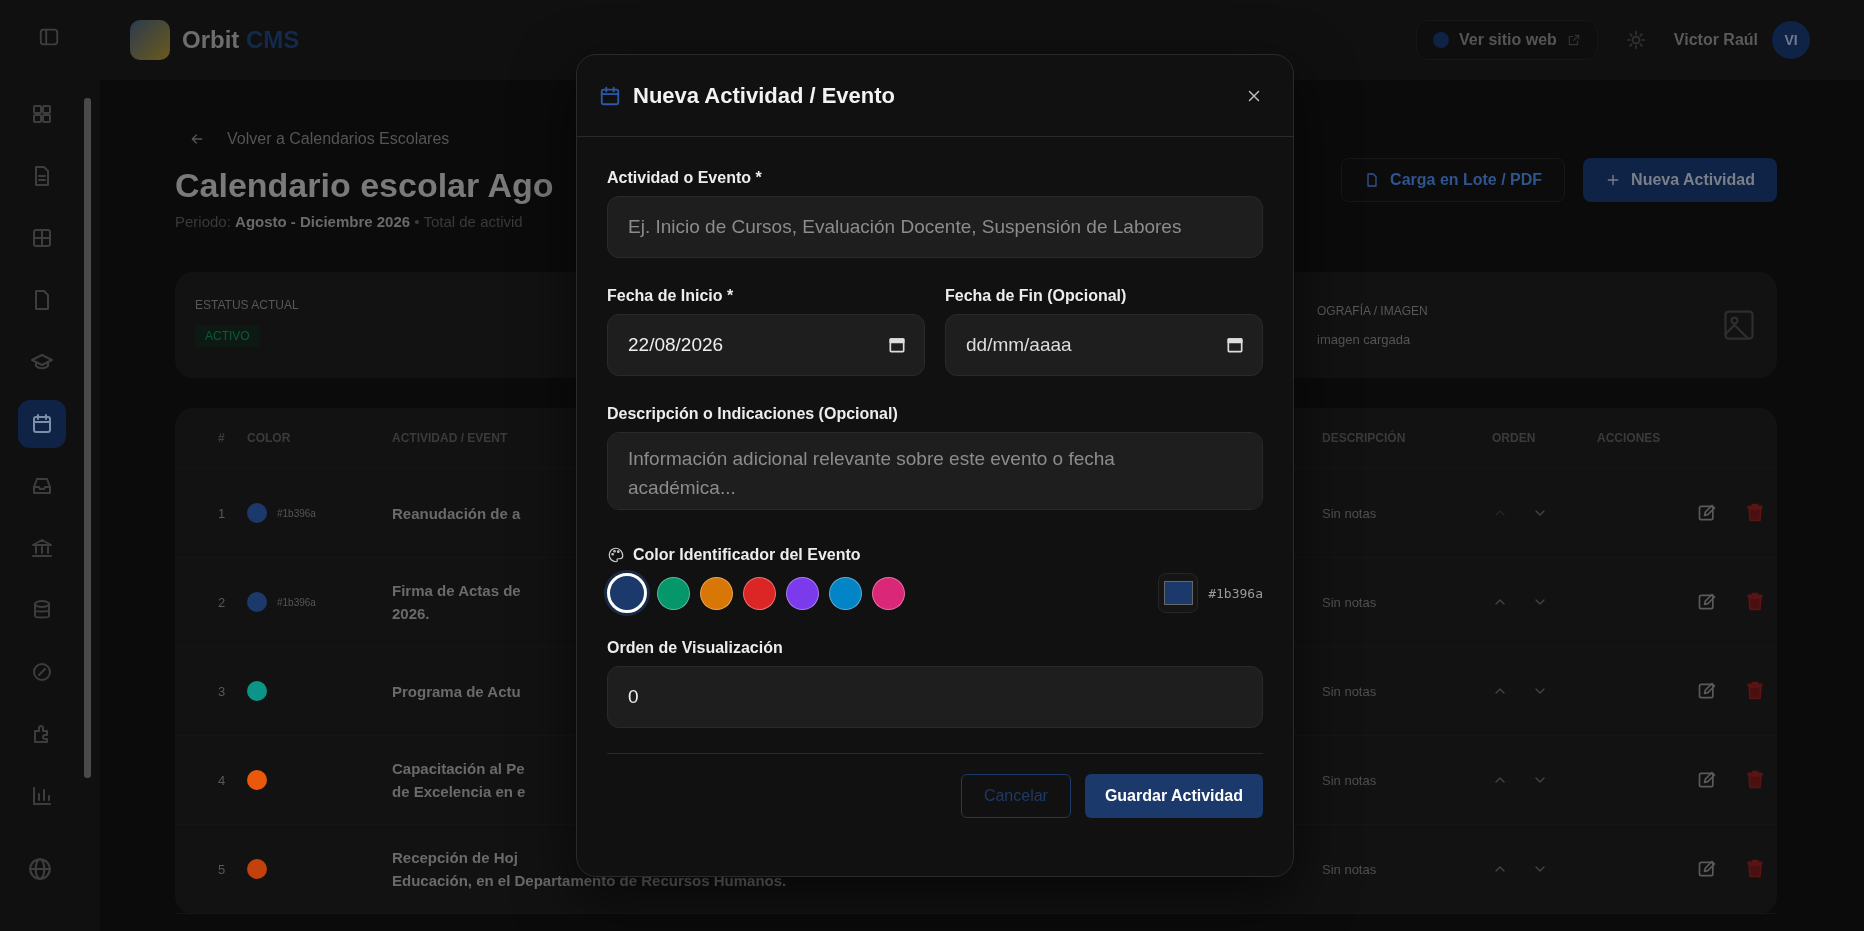 The width and height of the screenshot is (1864, 931). I want to click on image-icon, so click(1739, 325).